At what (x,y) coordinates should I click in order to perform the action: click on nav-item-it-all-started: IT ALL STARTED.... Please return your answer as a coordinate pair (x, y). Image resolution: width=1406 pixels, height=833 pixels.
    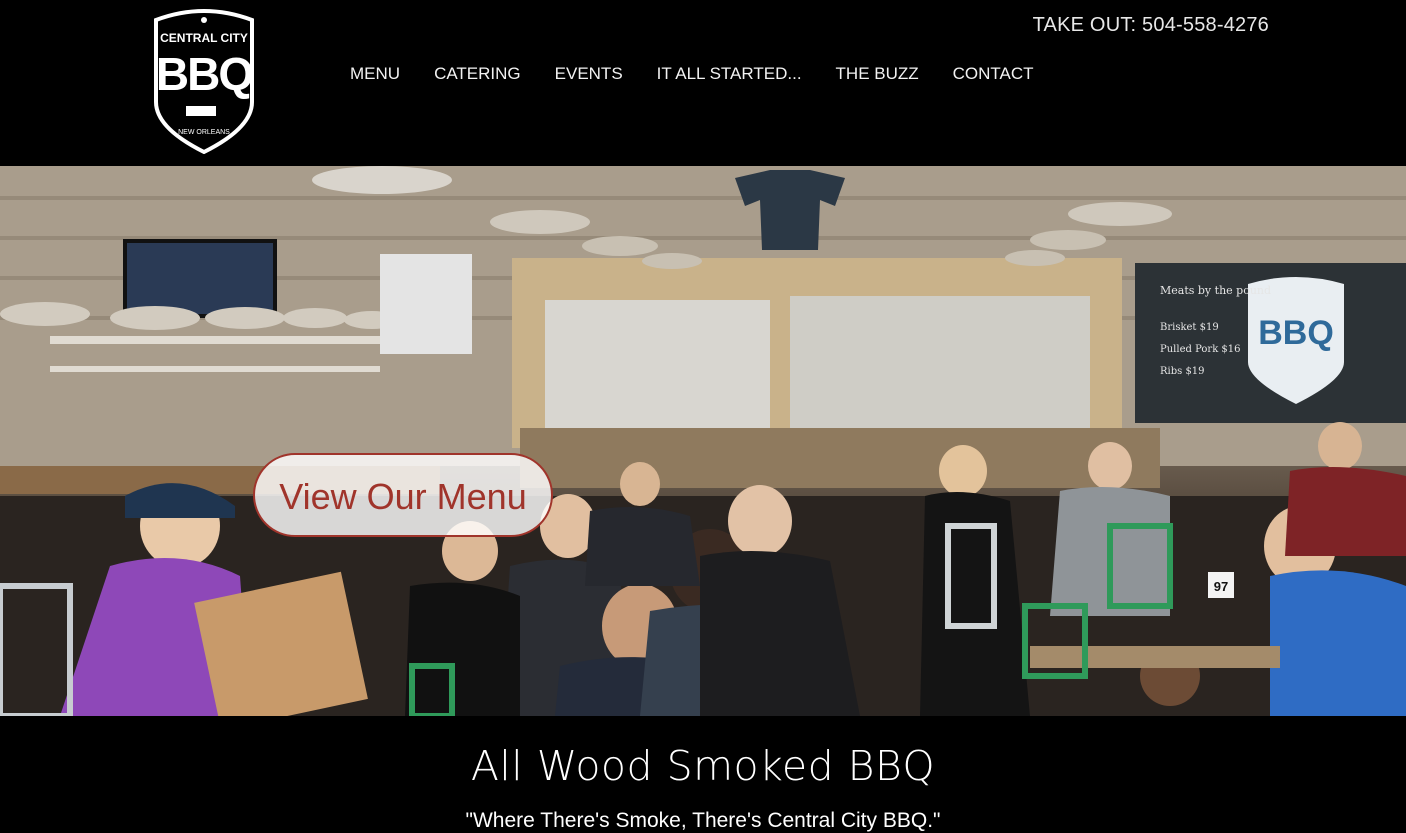
    Looking at the image, I should click on (729, 74).